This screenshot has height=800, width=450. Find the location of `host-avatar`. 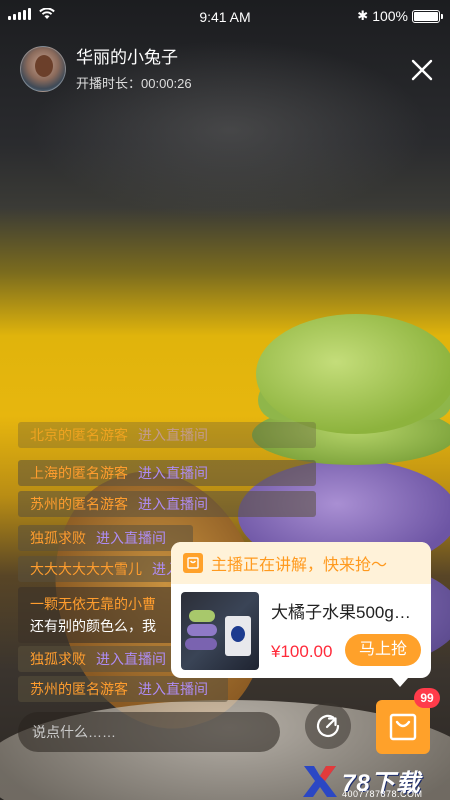

host-avatar is located at coordinates (43, 69).